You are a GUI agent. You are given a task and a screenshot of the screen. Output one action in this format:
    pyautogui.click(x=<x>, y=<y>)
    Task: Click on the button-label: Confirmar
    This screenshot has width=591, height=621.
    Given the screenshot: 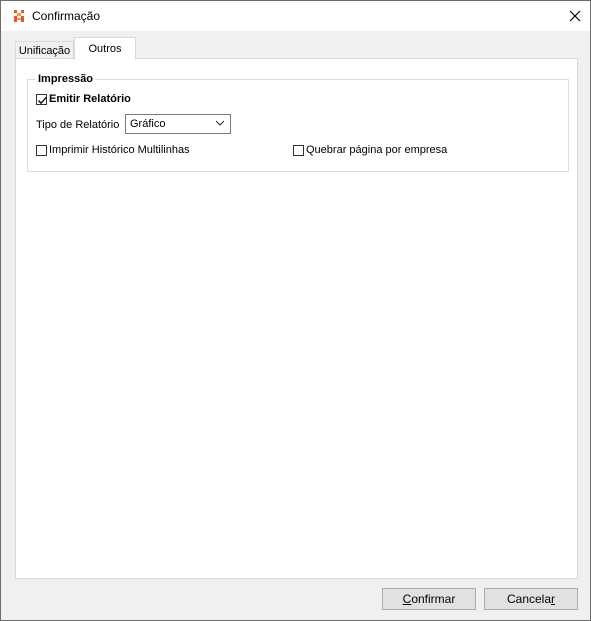 What is the action you would take?
    pyautogui.click(x=429, y=599)
    